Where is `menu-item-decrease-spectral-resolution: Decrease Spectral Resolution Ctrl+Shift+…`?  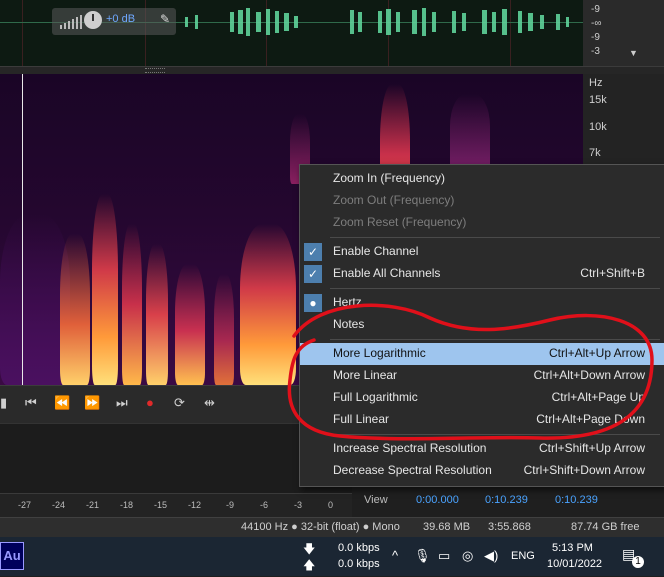 menu-item-decrease-spectral-resolution: Decrease Spectral Resolution Ctrl+Shift+… is located at coordinates (482, 471).